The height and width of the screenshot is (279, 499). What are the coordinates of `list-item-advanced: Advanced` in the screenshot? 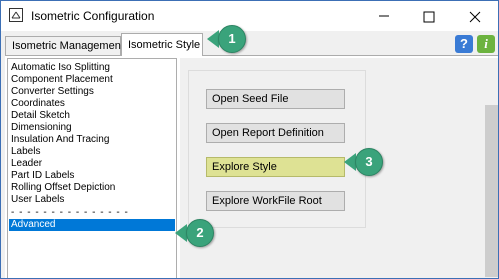 It's located at (92, 225).